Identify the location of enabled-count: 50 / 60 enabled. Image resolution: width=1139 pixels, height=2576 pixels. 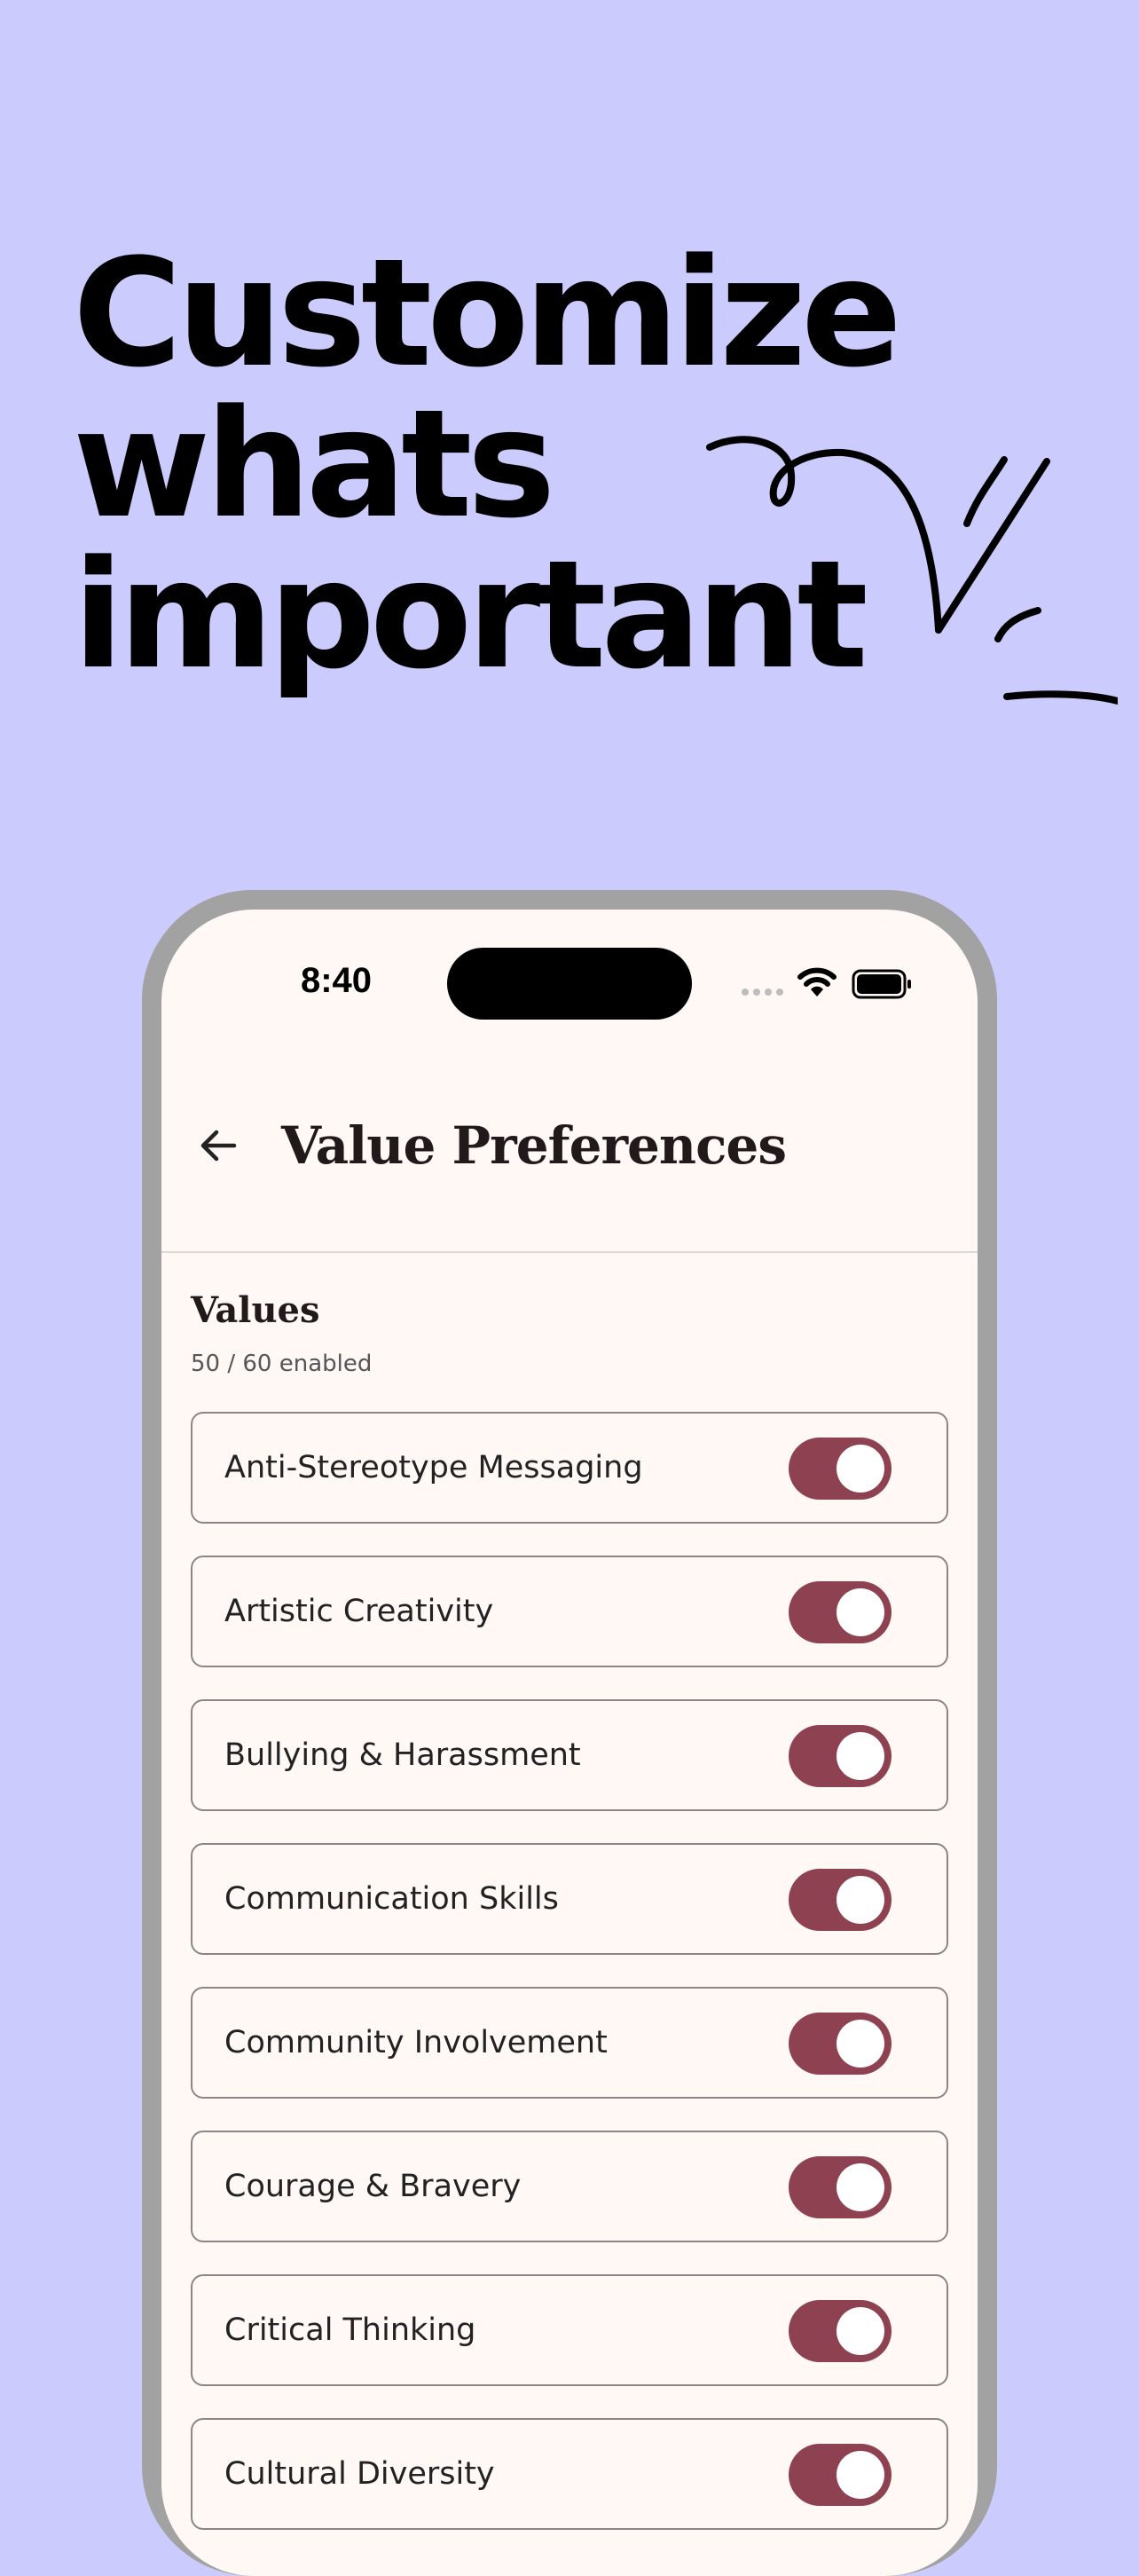
(282, 1364).